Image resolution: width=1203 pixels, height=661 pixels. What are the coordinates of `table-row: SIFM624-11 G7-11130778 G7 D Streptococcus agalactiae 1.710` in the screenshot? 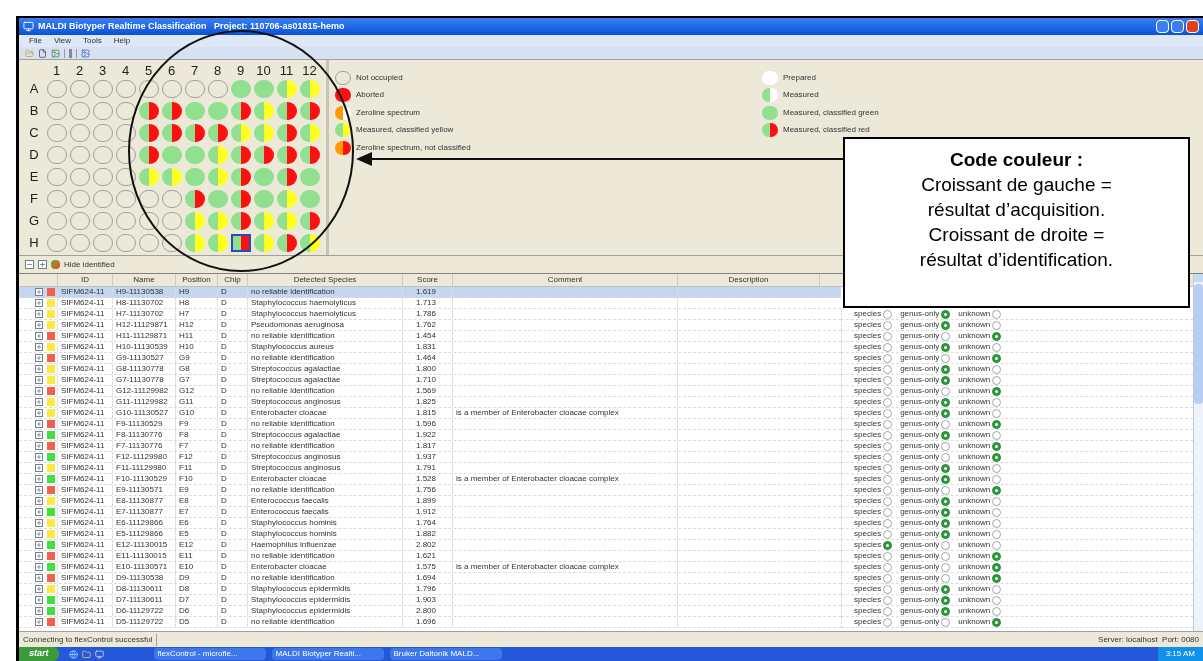 It's located at (430, 380).